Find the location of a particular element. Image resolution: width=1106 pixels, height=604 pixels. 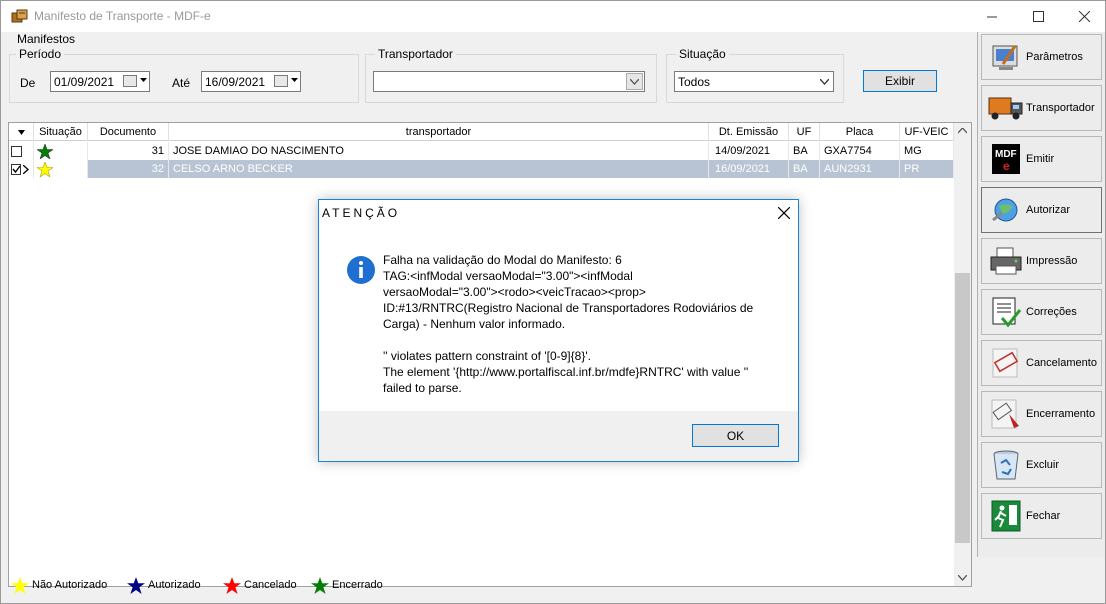

issue-date-cell: 14/09/2021 is located at coordinates (749, 151).